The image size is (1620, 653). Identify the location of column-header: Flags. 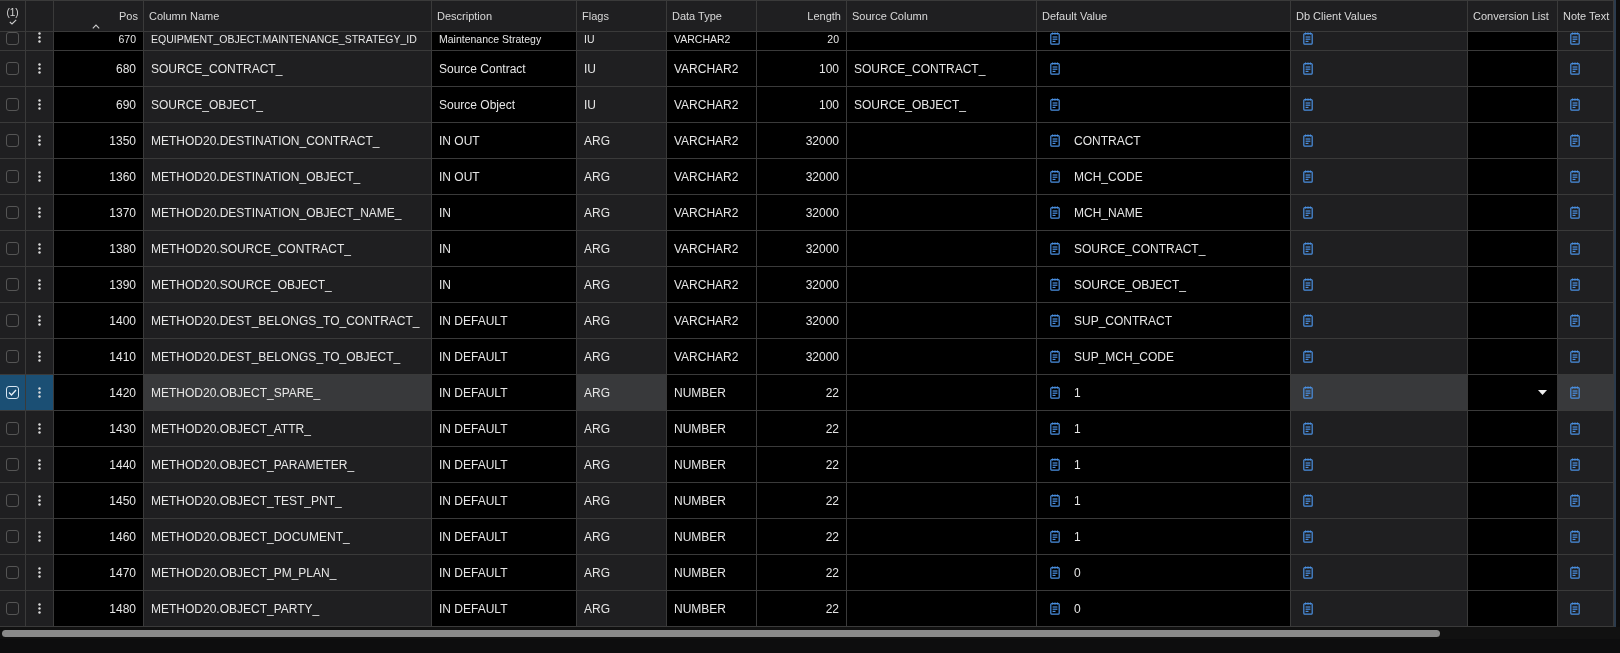
(595, 16).